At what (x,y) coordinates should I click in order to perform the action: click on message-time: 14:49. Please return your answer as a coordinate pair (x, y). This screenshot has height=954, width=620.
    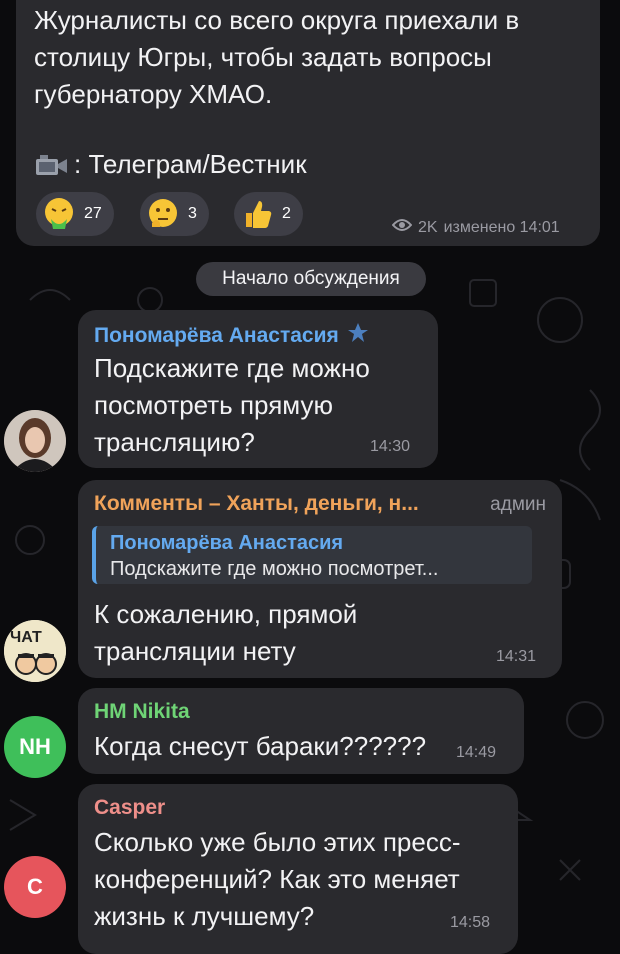
    Looking at the image, I should click on (476, 752).